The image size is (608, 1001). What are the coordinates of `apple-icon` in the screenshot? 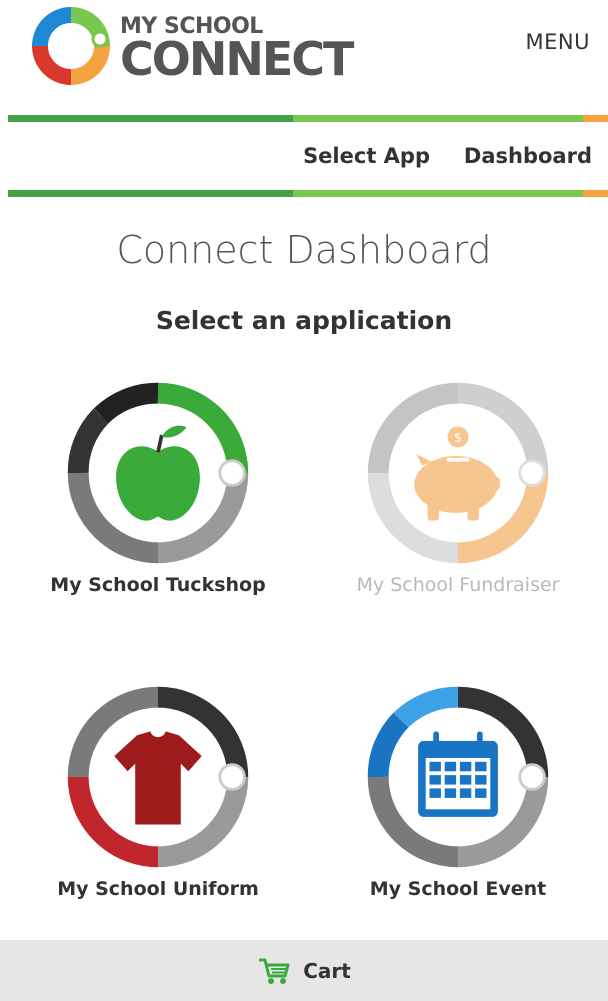 It's located at (158, 473).